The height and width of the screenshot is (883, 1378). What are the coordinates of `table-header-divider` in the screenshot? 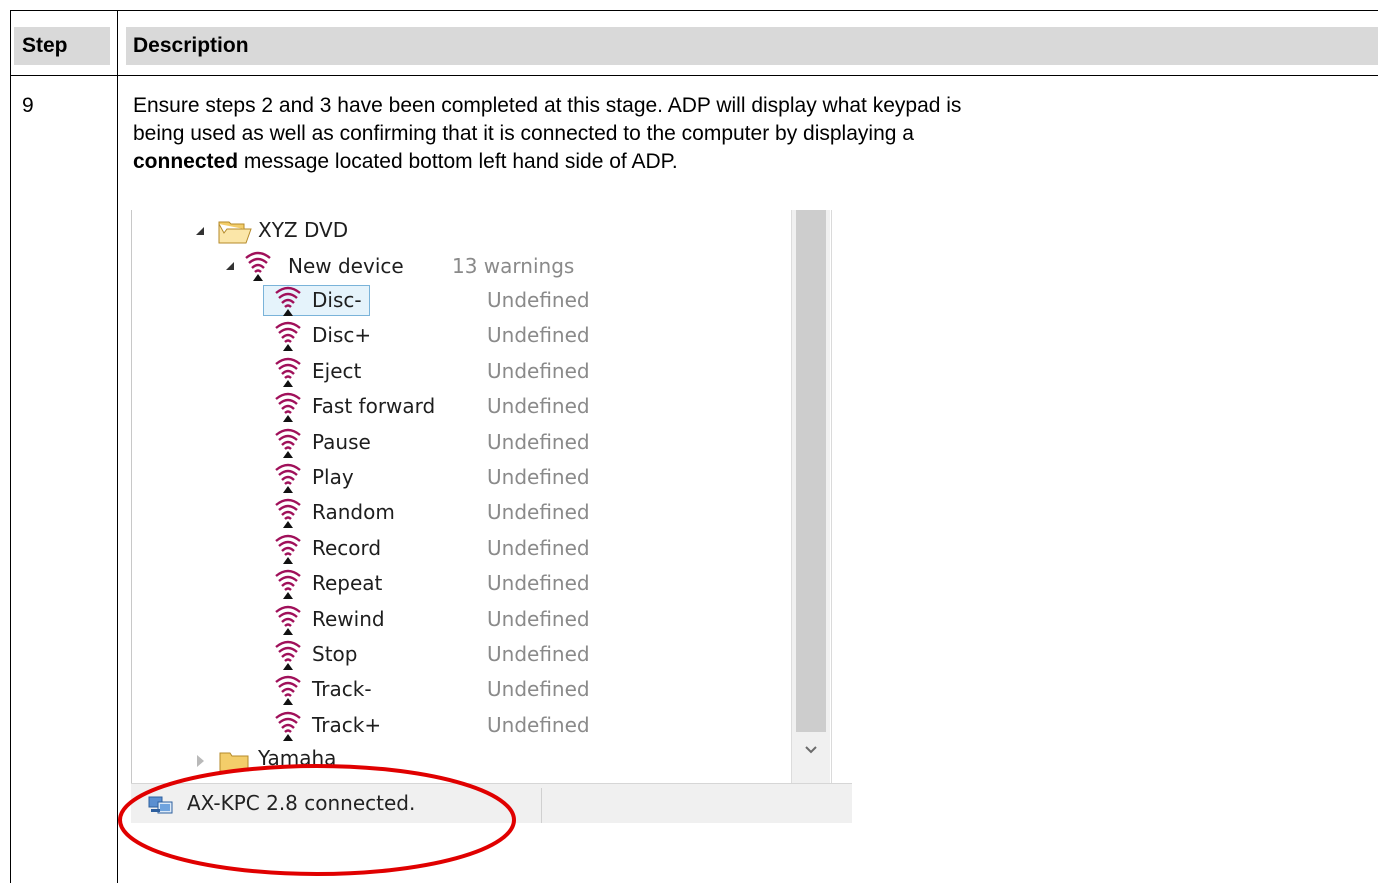 It's located at (694, 75).